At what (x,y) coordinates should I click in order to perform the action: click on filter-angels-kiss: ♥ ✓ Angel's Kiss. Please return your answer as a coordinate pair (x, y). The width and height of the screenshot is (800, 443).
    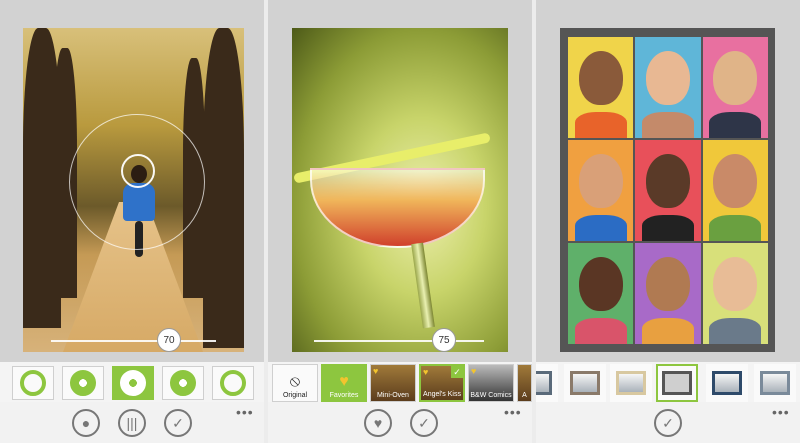
    Looking at the image, I should click on (442, 383).